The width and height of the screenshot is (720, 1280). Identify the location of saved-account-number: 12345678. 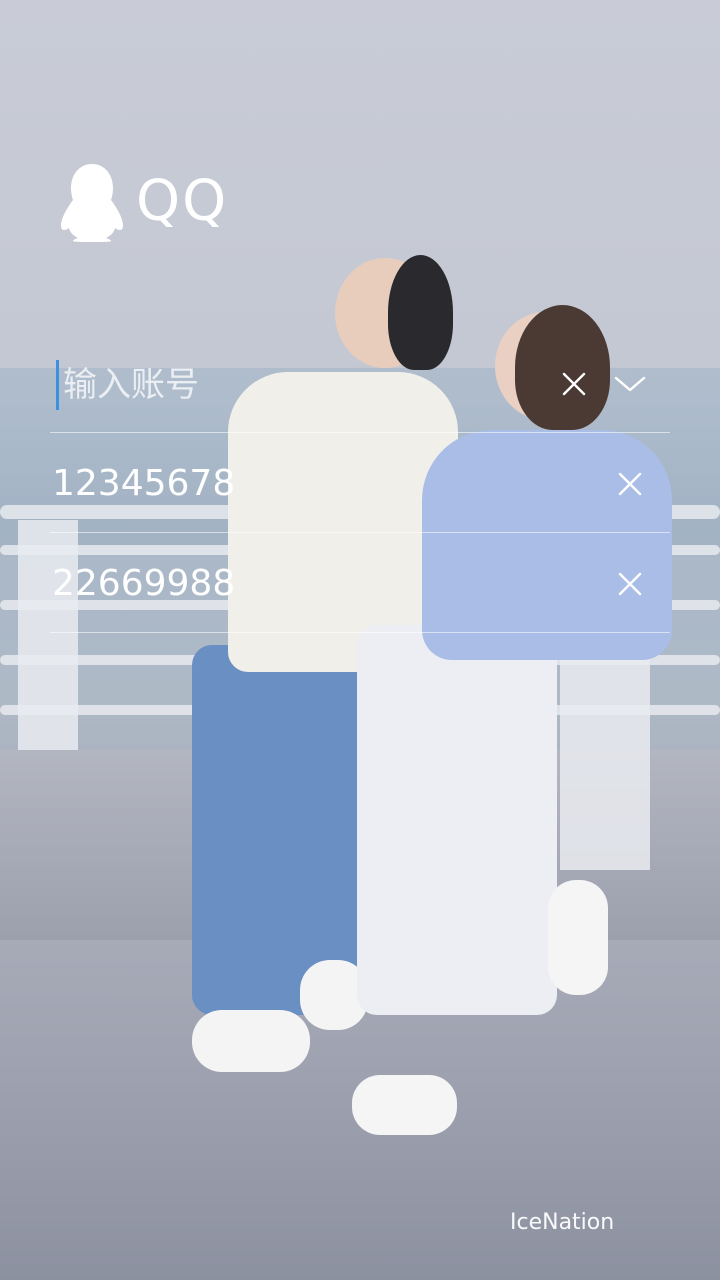
(144, 483).